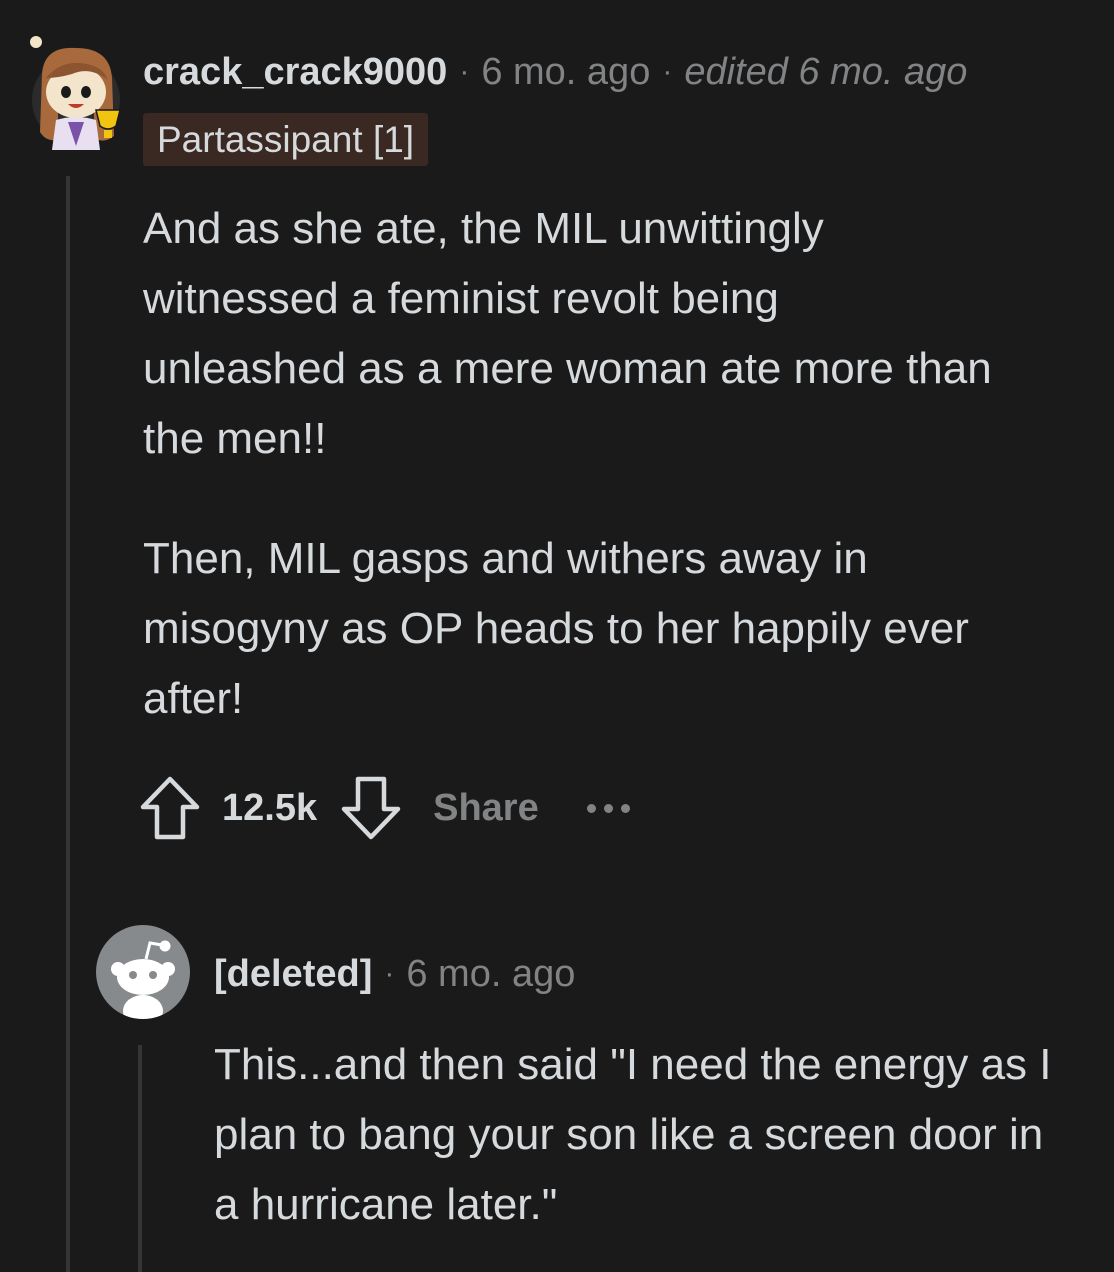 This screenshot has height=1272, width=1114. I want to click on downvote-arrow-icon, so click(371, 808).